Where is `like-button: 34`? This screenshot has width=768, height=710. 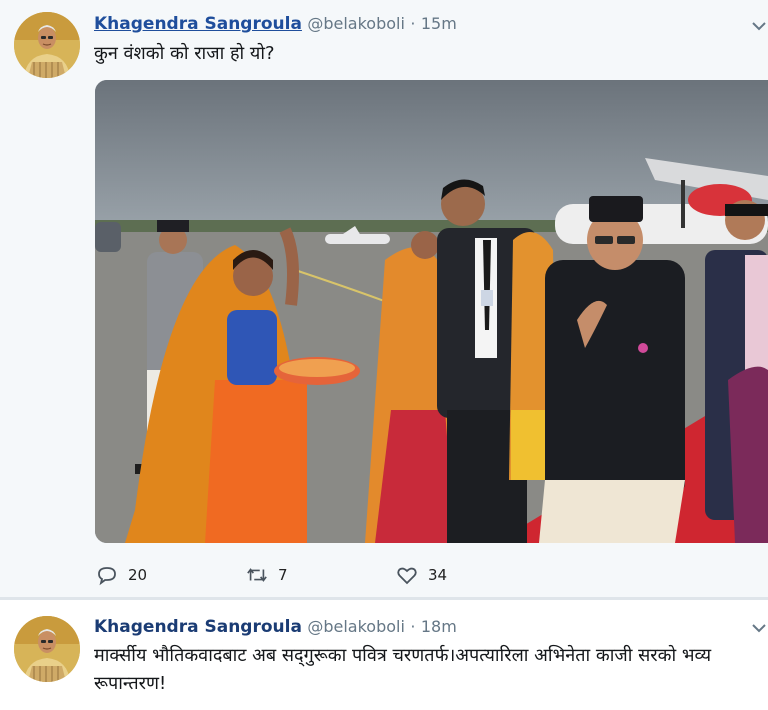
like-button: 34 is located at coordinates (421, 575).